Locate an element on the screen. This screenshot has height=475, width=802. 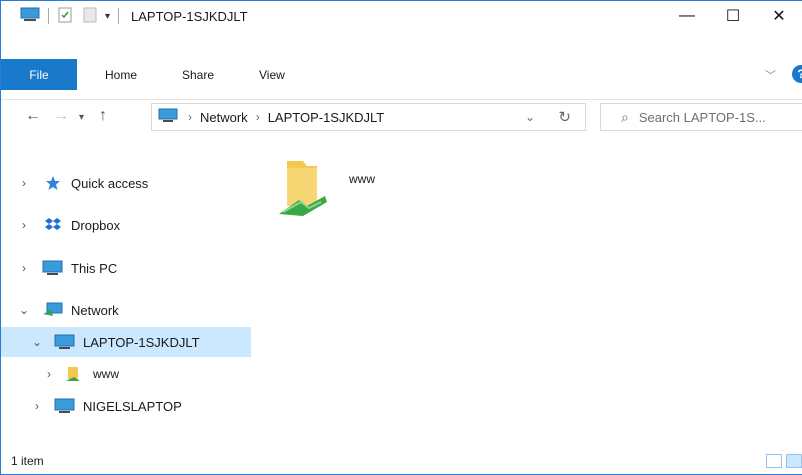
breadcrumb-laptop: LAPTOP-1SJKDJLT is located at coordinates (326, 117).